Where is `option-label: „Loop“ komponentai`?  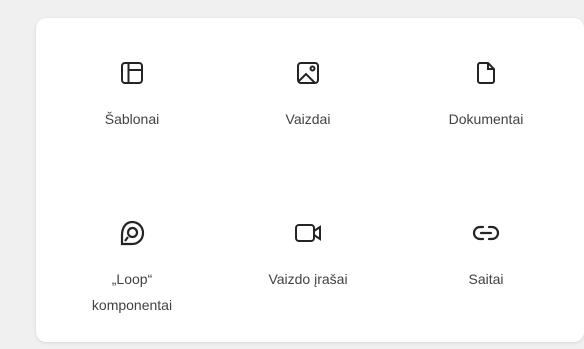
option-label: „Loop“ komponentai is located at coordinates (132, 292).